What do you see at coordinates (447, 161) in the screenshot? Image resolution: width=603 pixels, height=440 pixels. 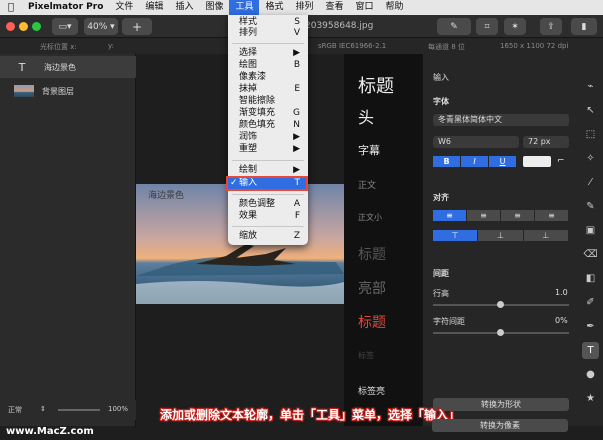 I see `bold-button: B` at bounding box center [447, 161].